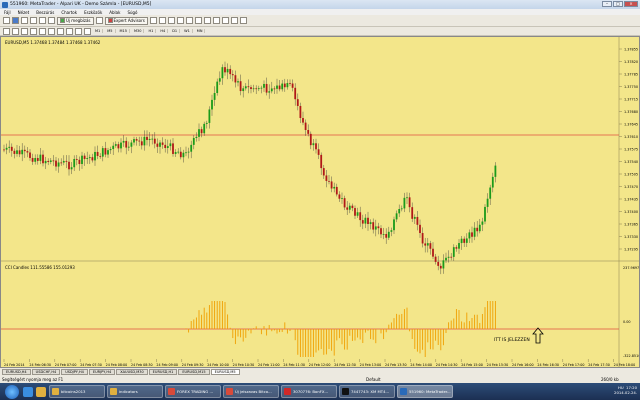 Image resolution: width=640 pixels, height=400 pixels. What do you see at coordinates (51, 31) in the screenshot?
I see `channel-icon` at bounding box center [51, 31].